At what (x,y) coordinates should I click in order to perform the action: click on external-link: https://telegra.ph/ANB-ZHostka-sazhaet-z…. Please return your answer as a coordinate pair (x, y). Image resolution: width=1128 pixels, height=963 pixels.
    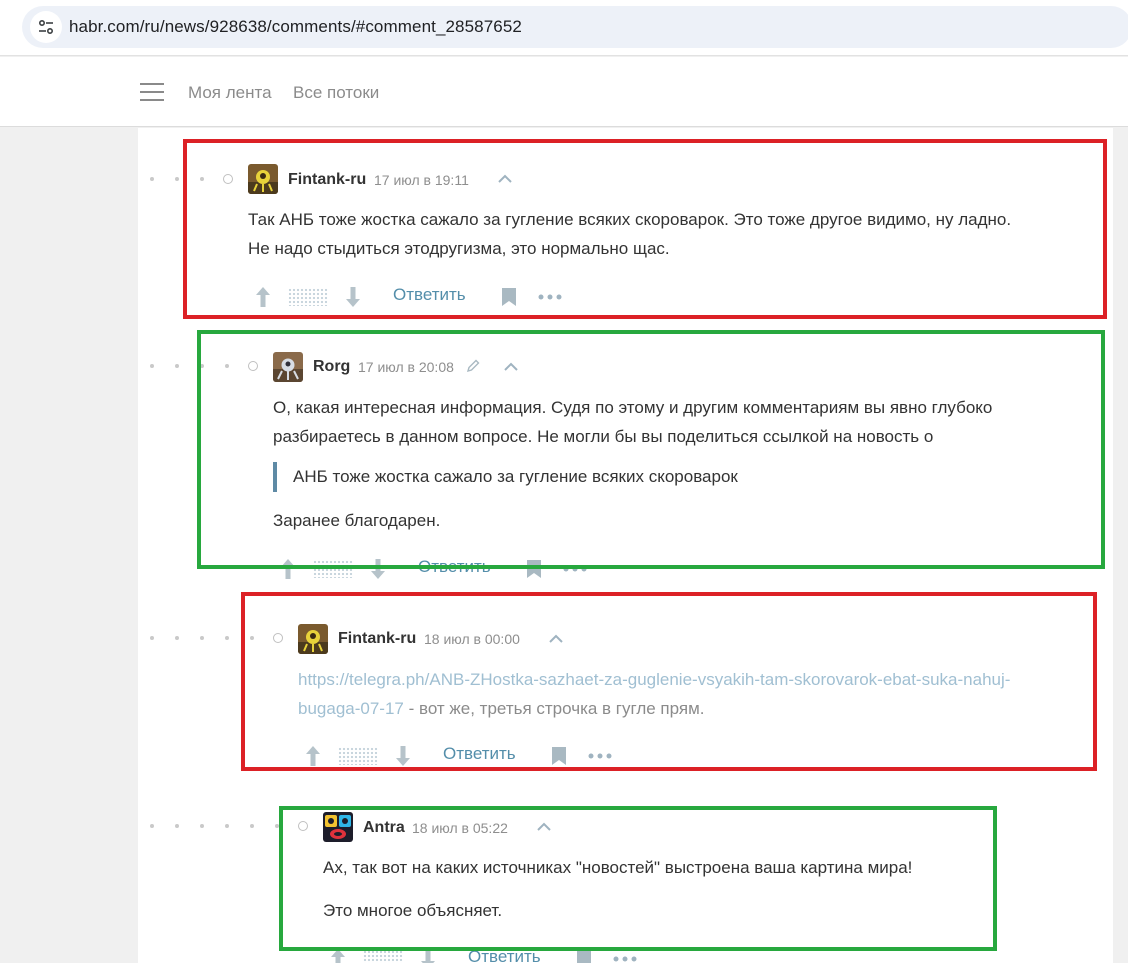
    Looking at the image, I should click on (654, 679).